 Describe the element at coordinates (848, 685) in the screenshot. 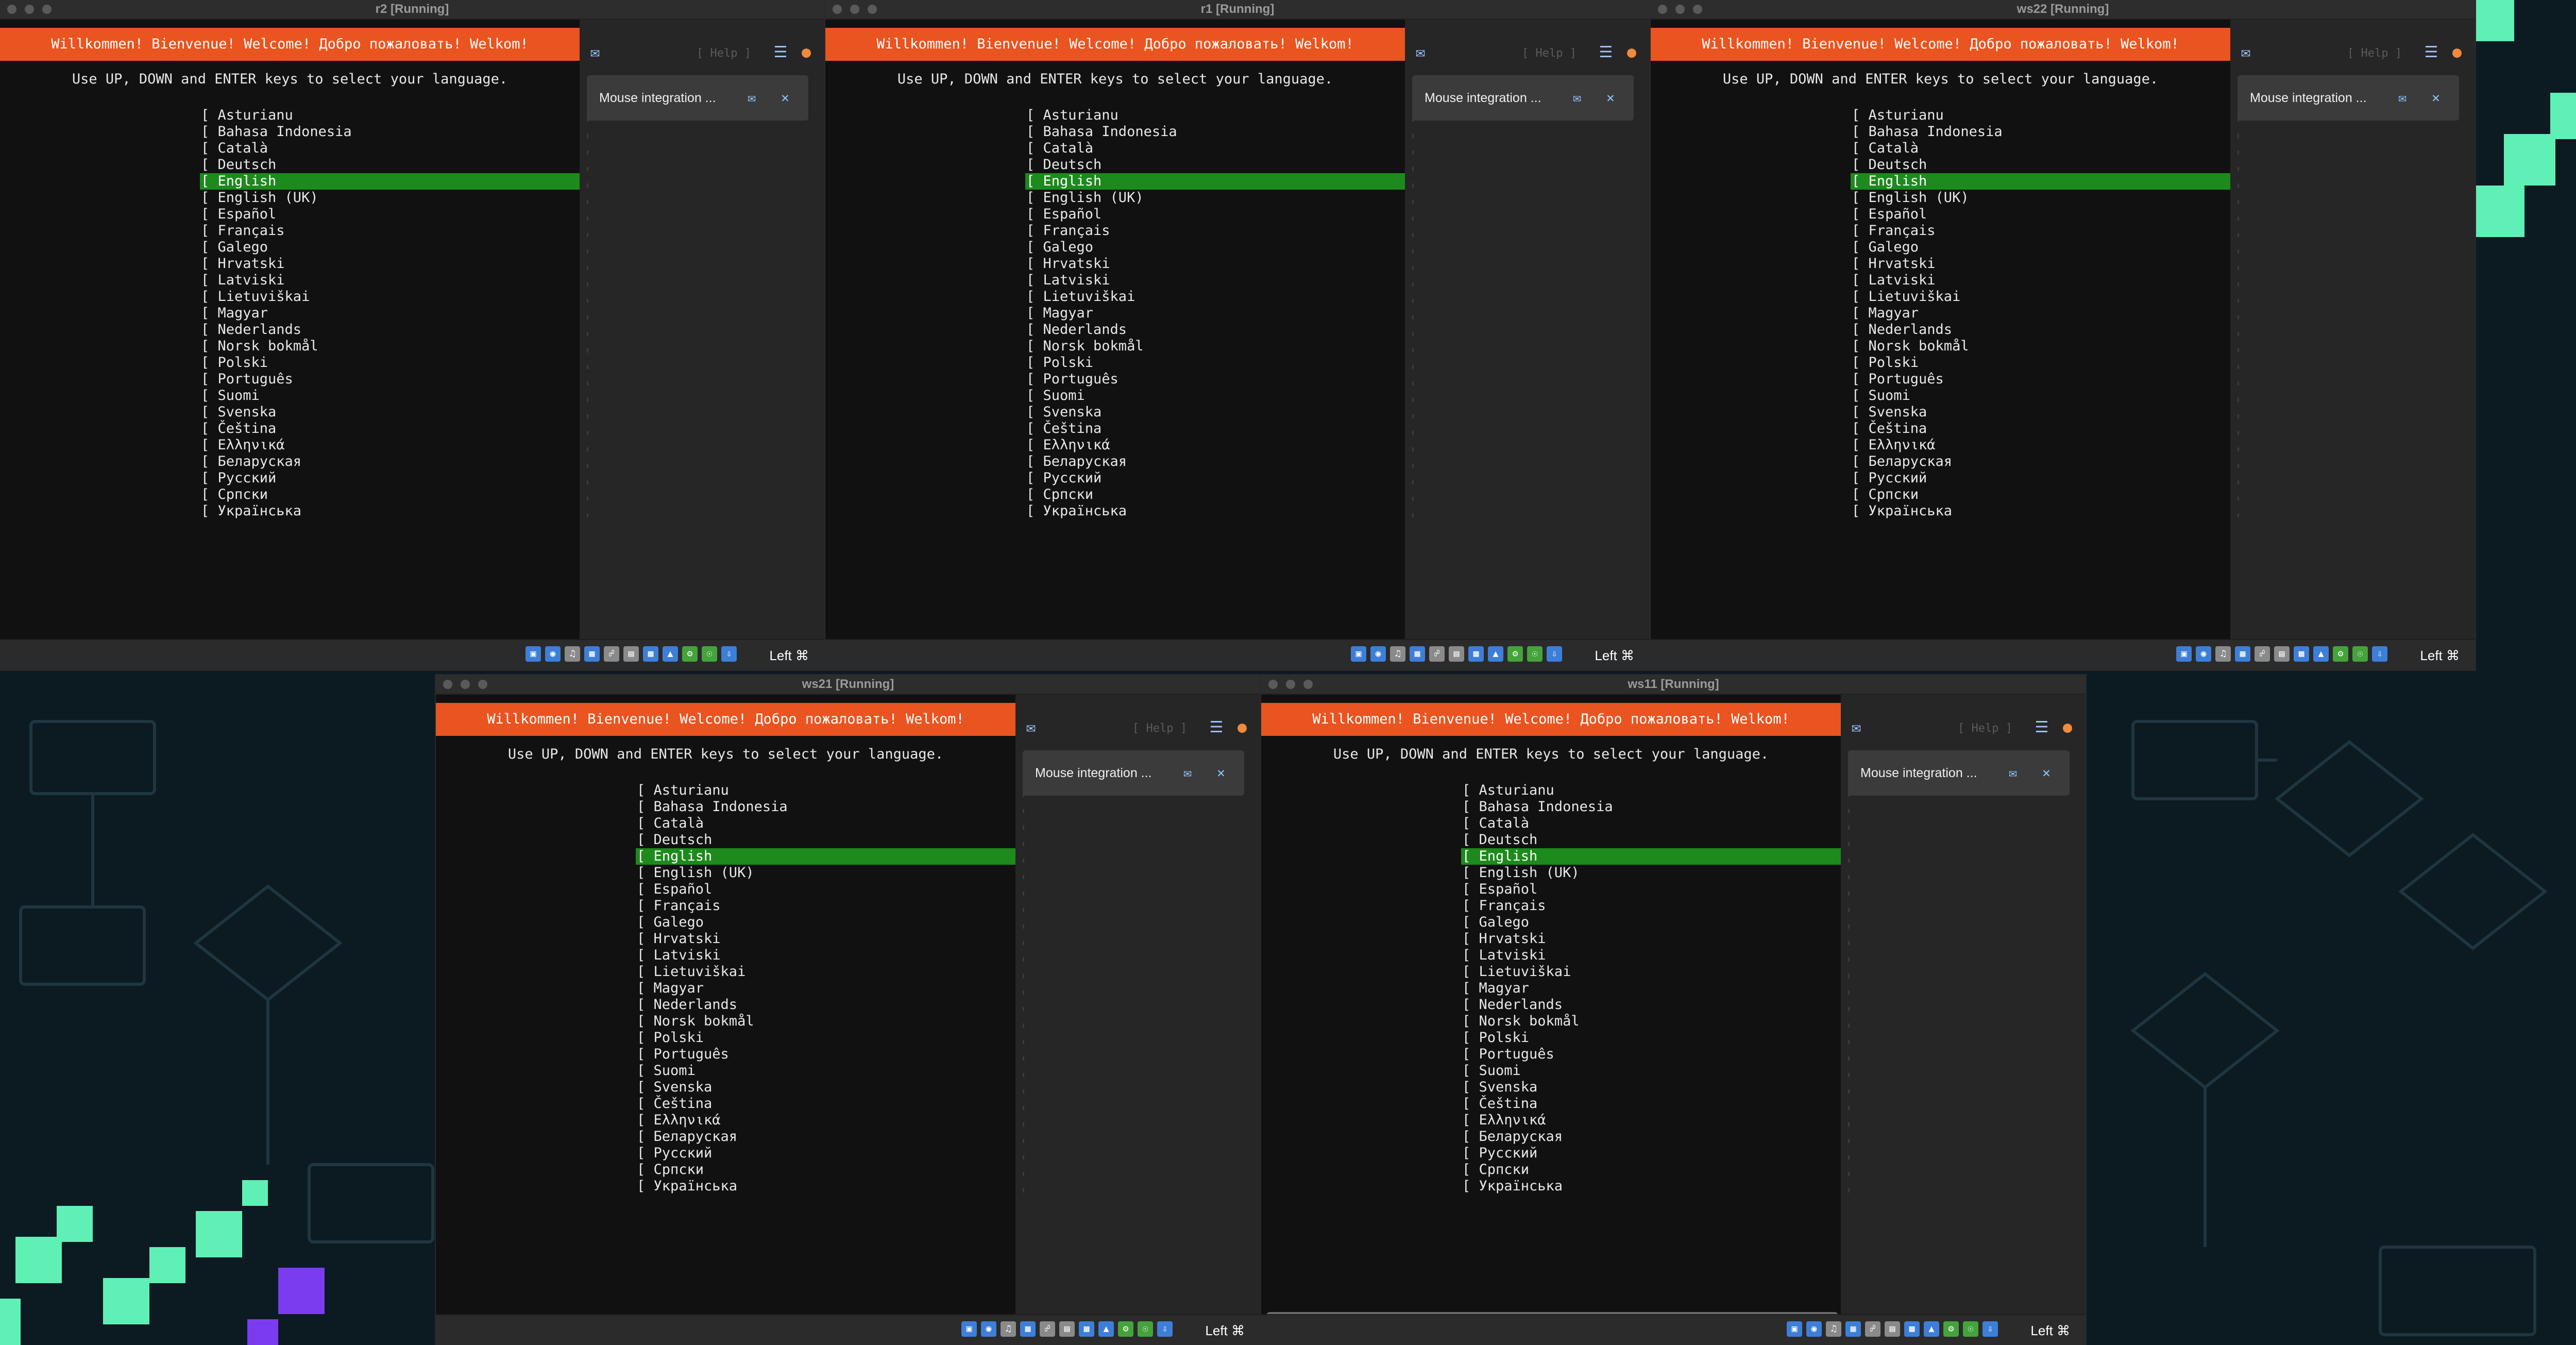

I see `title-bar: ws21 [Running]` at that location.